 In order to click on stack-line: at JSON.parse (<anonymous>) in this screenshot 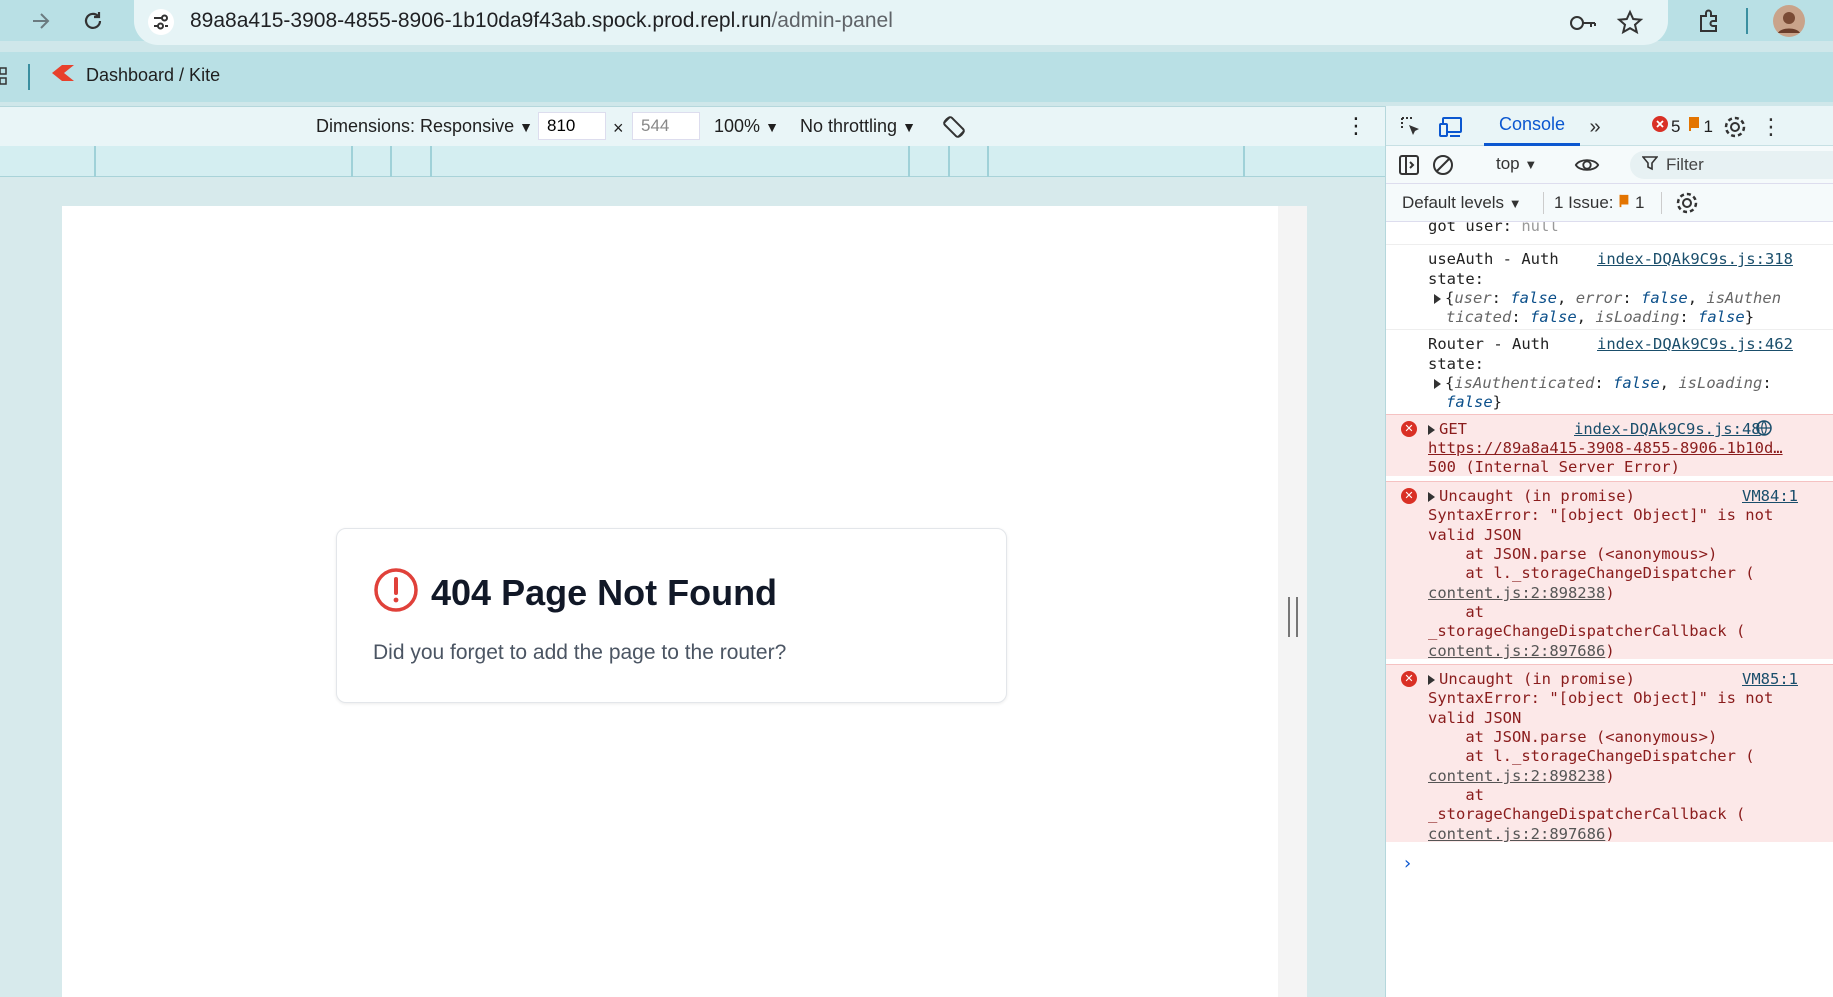, I will do `click(1573, 737)`.